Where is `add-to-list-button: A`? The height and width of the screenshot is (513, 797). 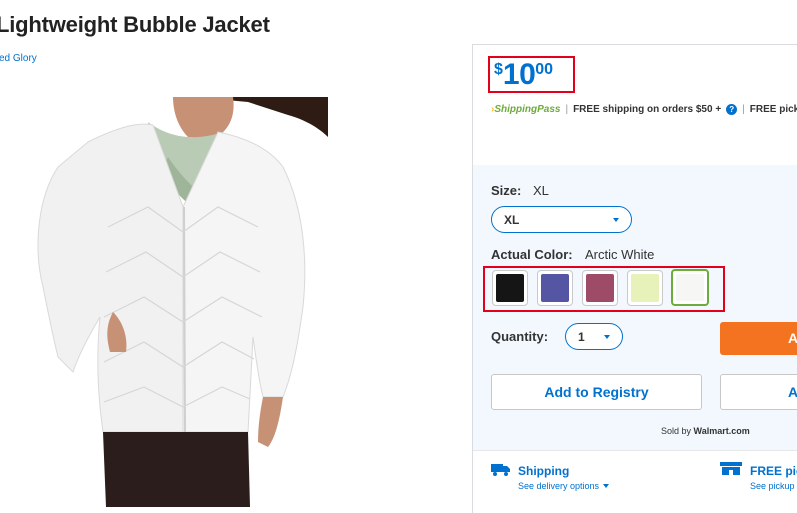
add-to-list-button: A is located at coordinates (758, 392).